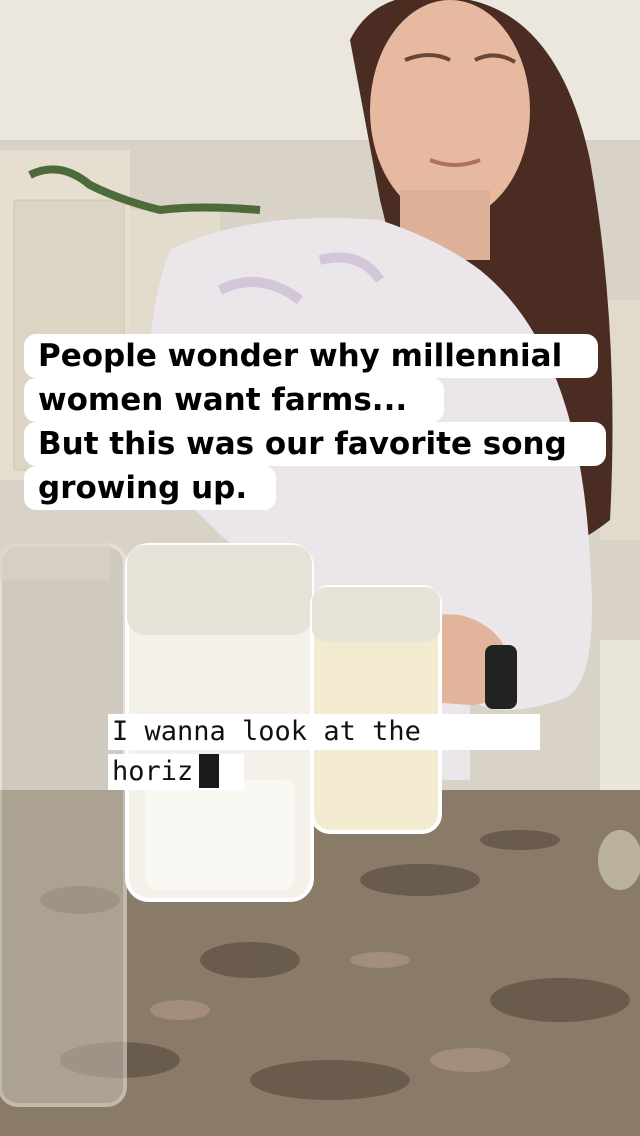 This screenshot has height=1136, width=640. Describe the element at coordinates (311, 356) in the screenshot. I see `caption-line-1: People wonder why millennial` at that location.